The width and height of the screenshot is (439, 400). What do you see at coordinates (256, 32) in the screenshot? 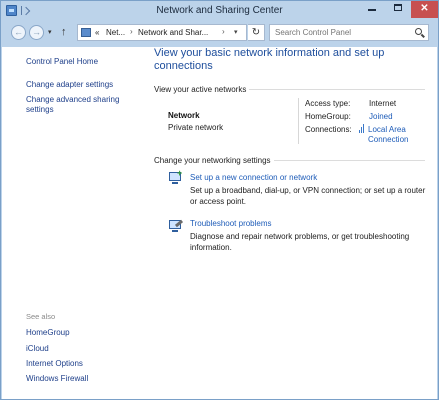
I see `refresh-button: ↻` at bounding box center [256, 32].